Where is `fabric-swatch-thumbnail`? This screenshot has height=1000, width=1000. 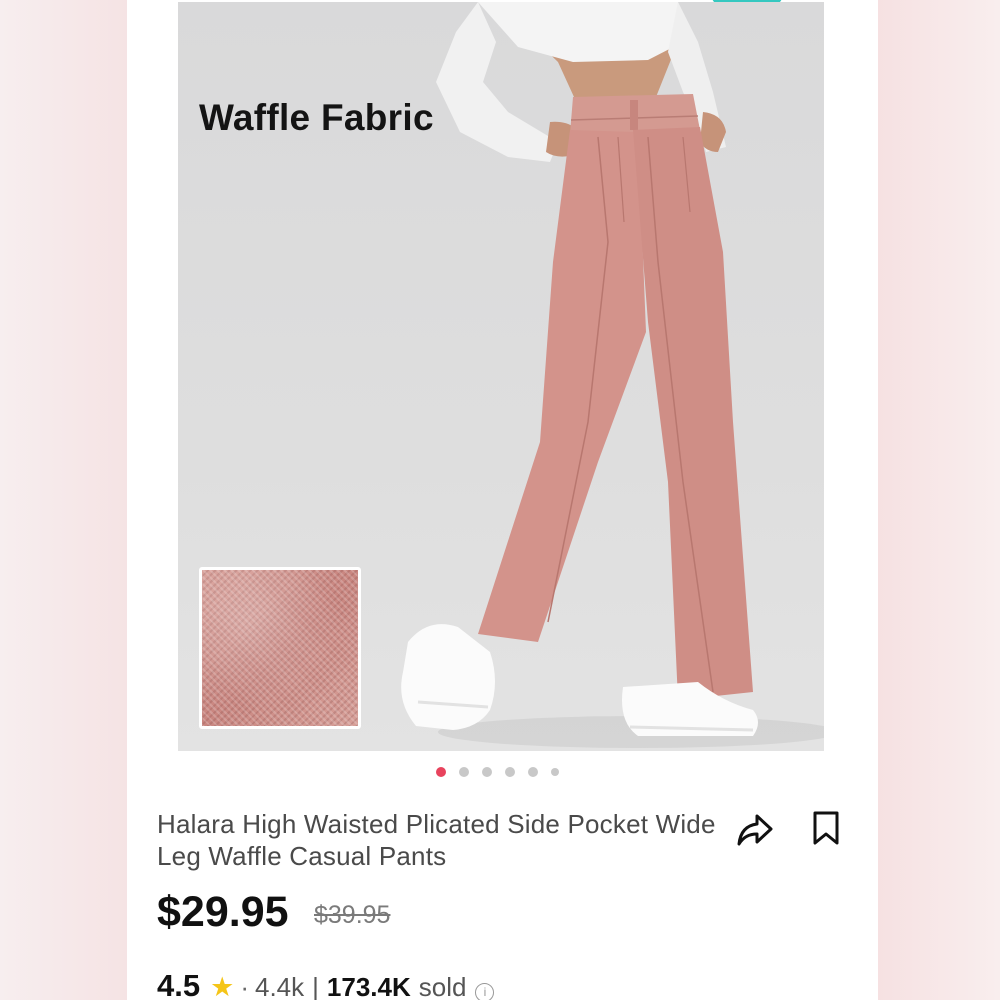
fabric-swatch-thumbnail is located at coordinates (280, 648).